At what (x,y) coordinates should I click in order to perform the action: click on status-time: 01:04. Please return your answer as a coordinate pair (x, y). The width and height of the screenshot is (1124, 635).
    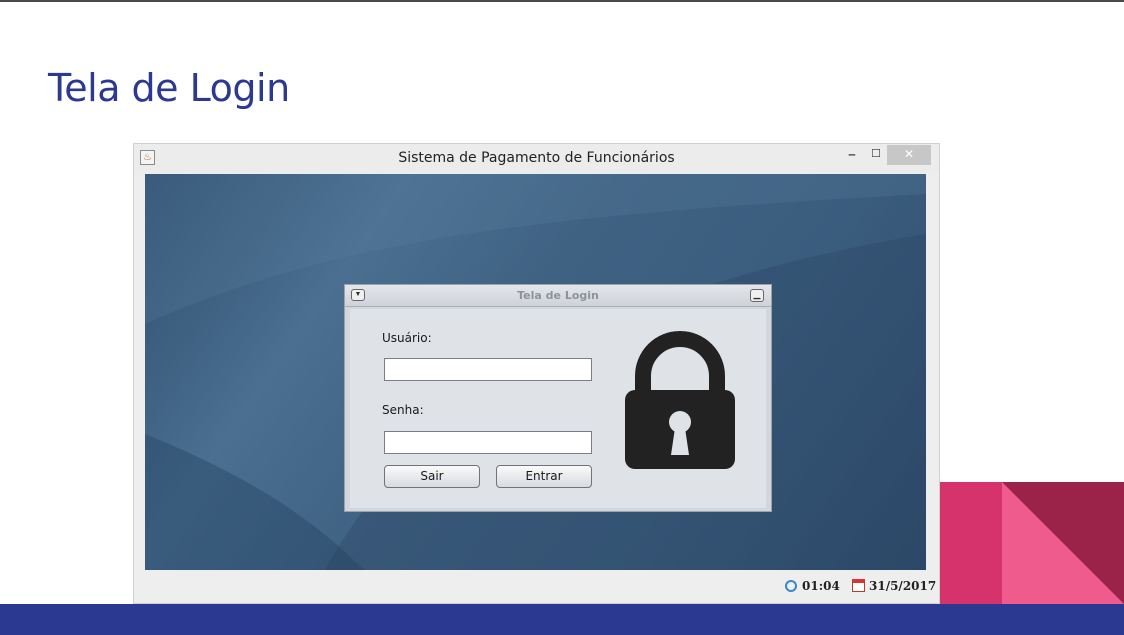
    Looking at the image, I should click on (821, 586).